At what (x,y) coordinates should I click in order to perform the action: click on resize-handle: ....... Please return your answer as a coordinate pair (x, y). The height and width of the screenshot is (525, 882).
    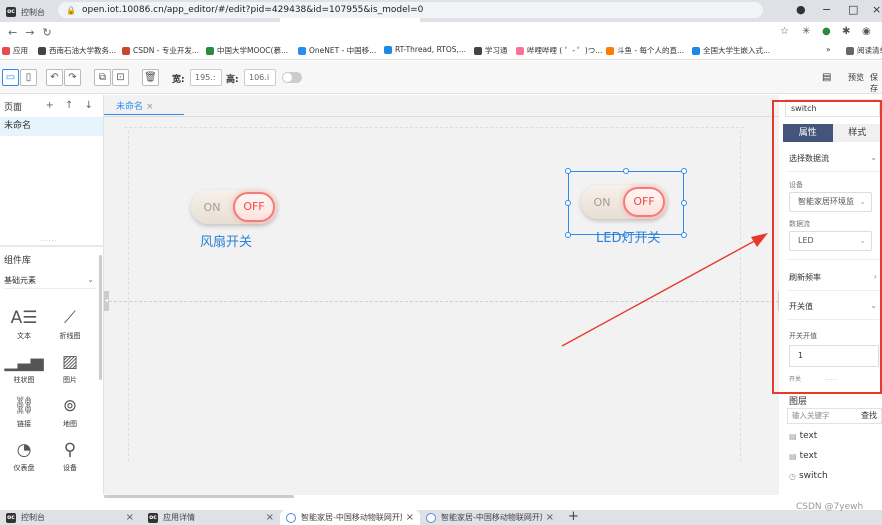
    Looking at the image, I should click on (48, 239).